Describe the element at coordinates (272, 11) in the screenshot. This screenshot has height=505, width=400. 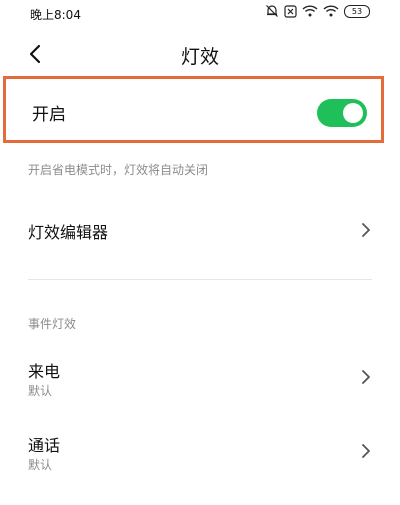
I see `alarm-off-icon` at that location.